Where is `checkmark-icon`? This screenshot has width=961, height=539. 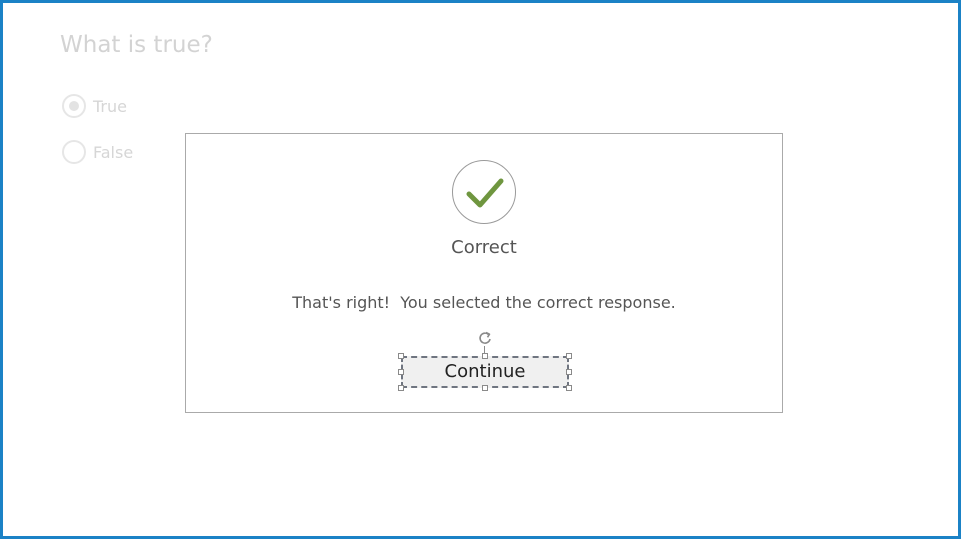 checkmark-icon is located at coordinates (484, 192).